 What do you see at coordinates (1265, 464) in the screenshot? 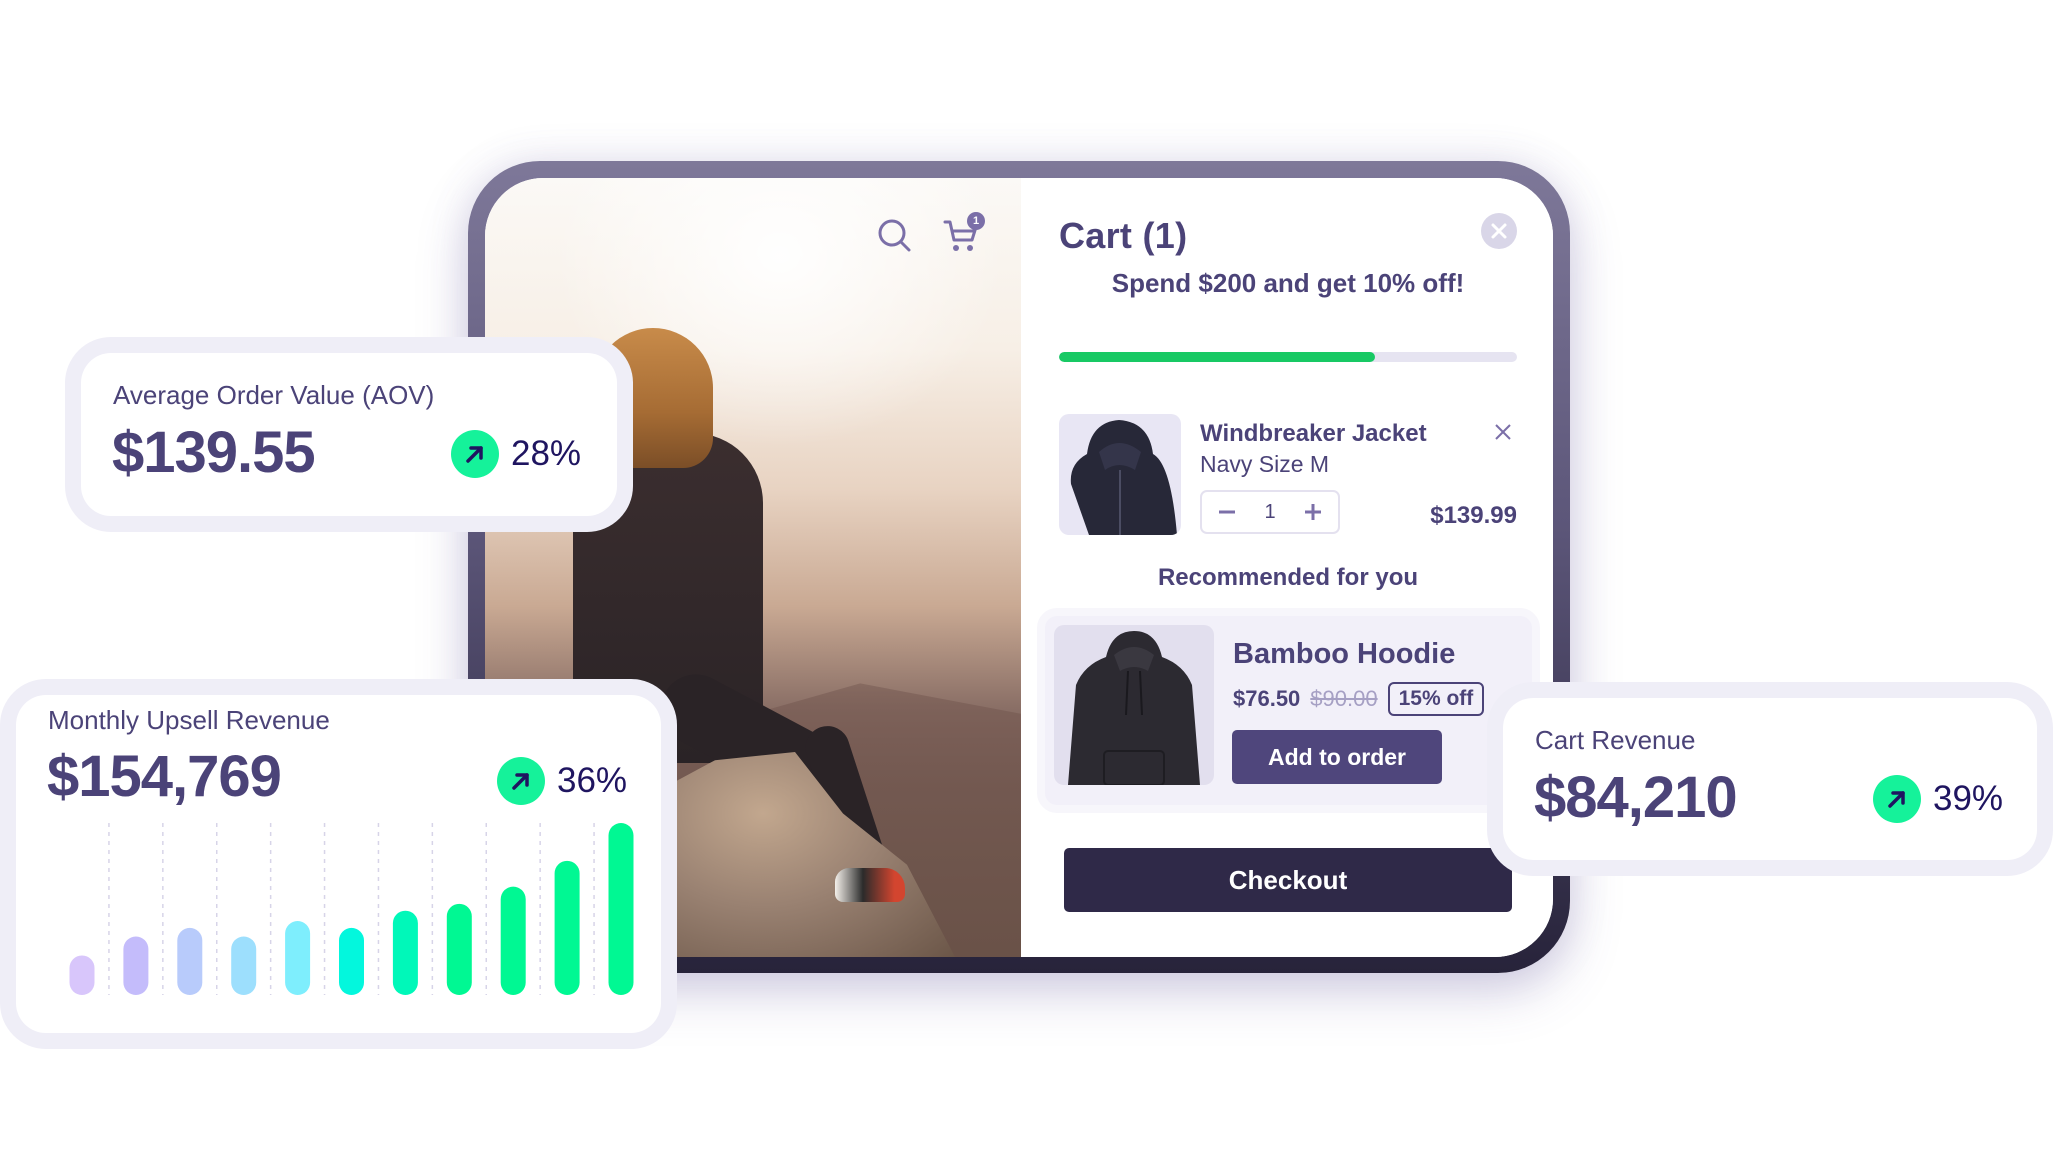
I see `line-item-variant: Navy Size M` at bounding box center [1265, 464].